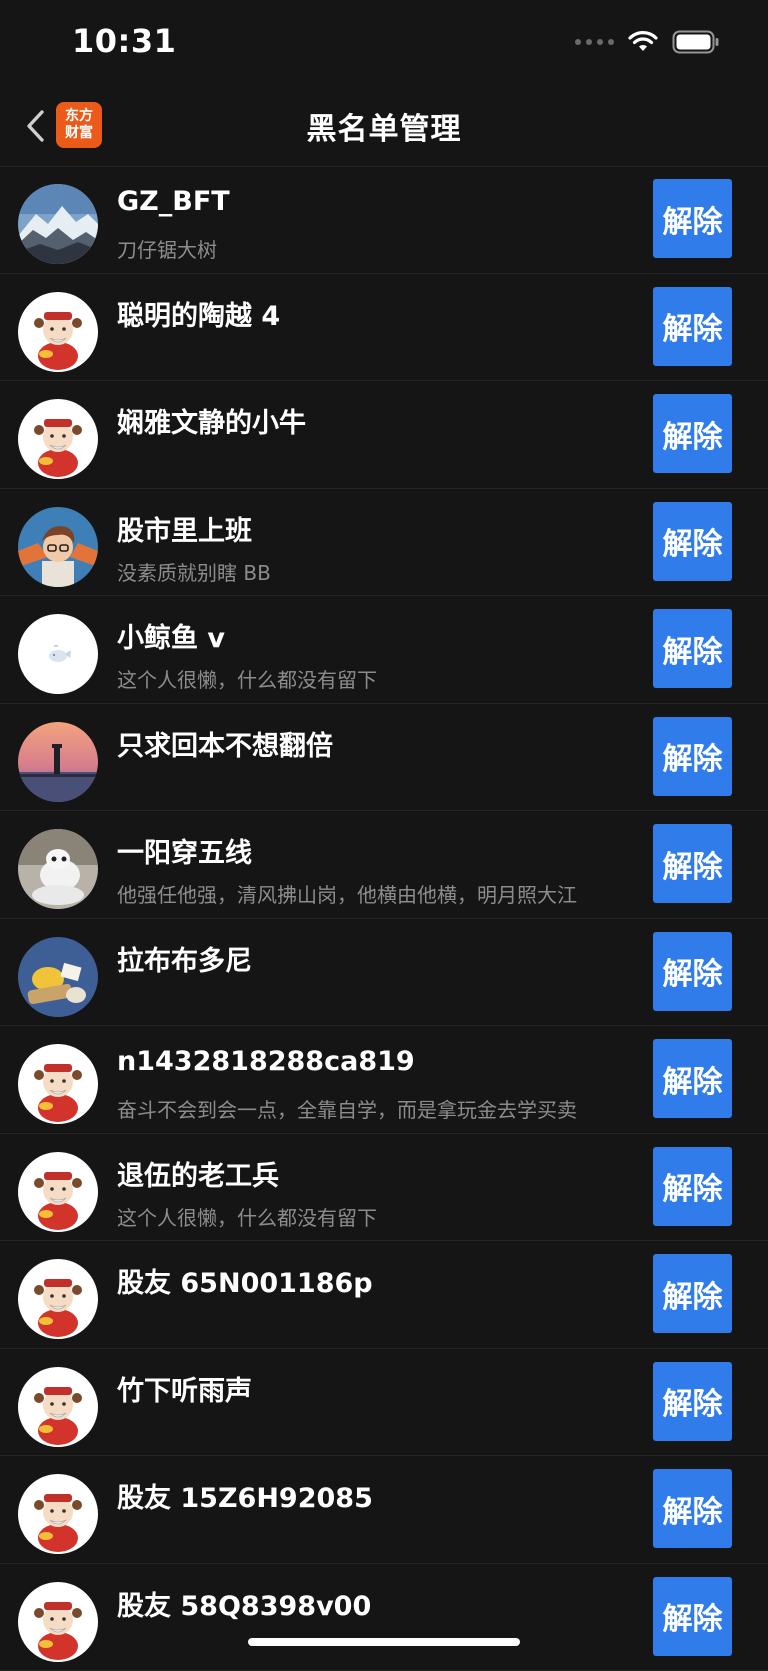 This screenshot has width=768, height=1671. What do you see at coordinates (384, 973) in the screenshot?
I see `blacklist-row: 拉布布多尼 解除` at bounding box center [384, 973].